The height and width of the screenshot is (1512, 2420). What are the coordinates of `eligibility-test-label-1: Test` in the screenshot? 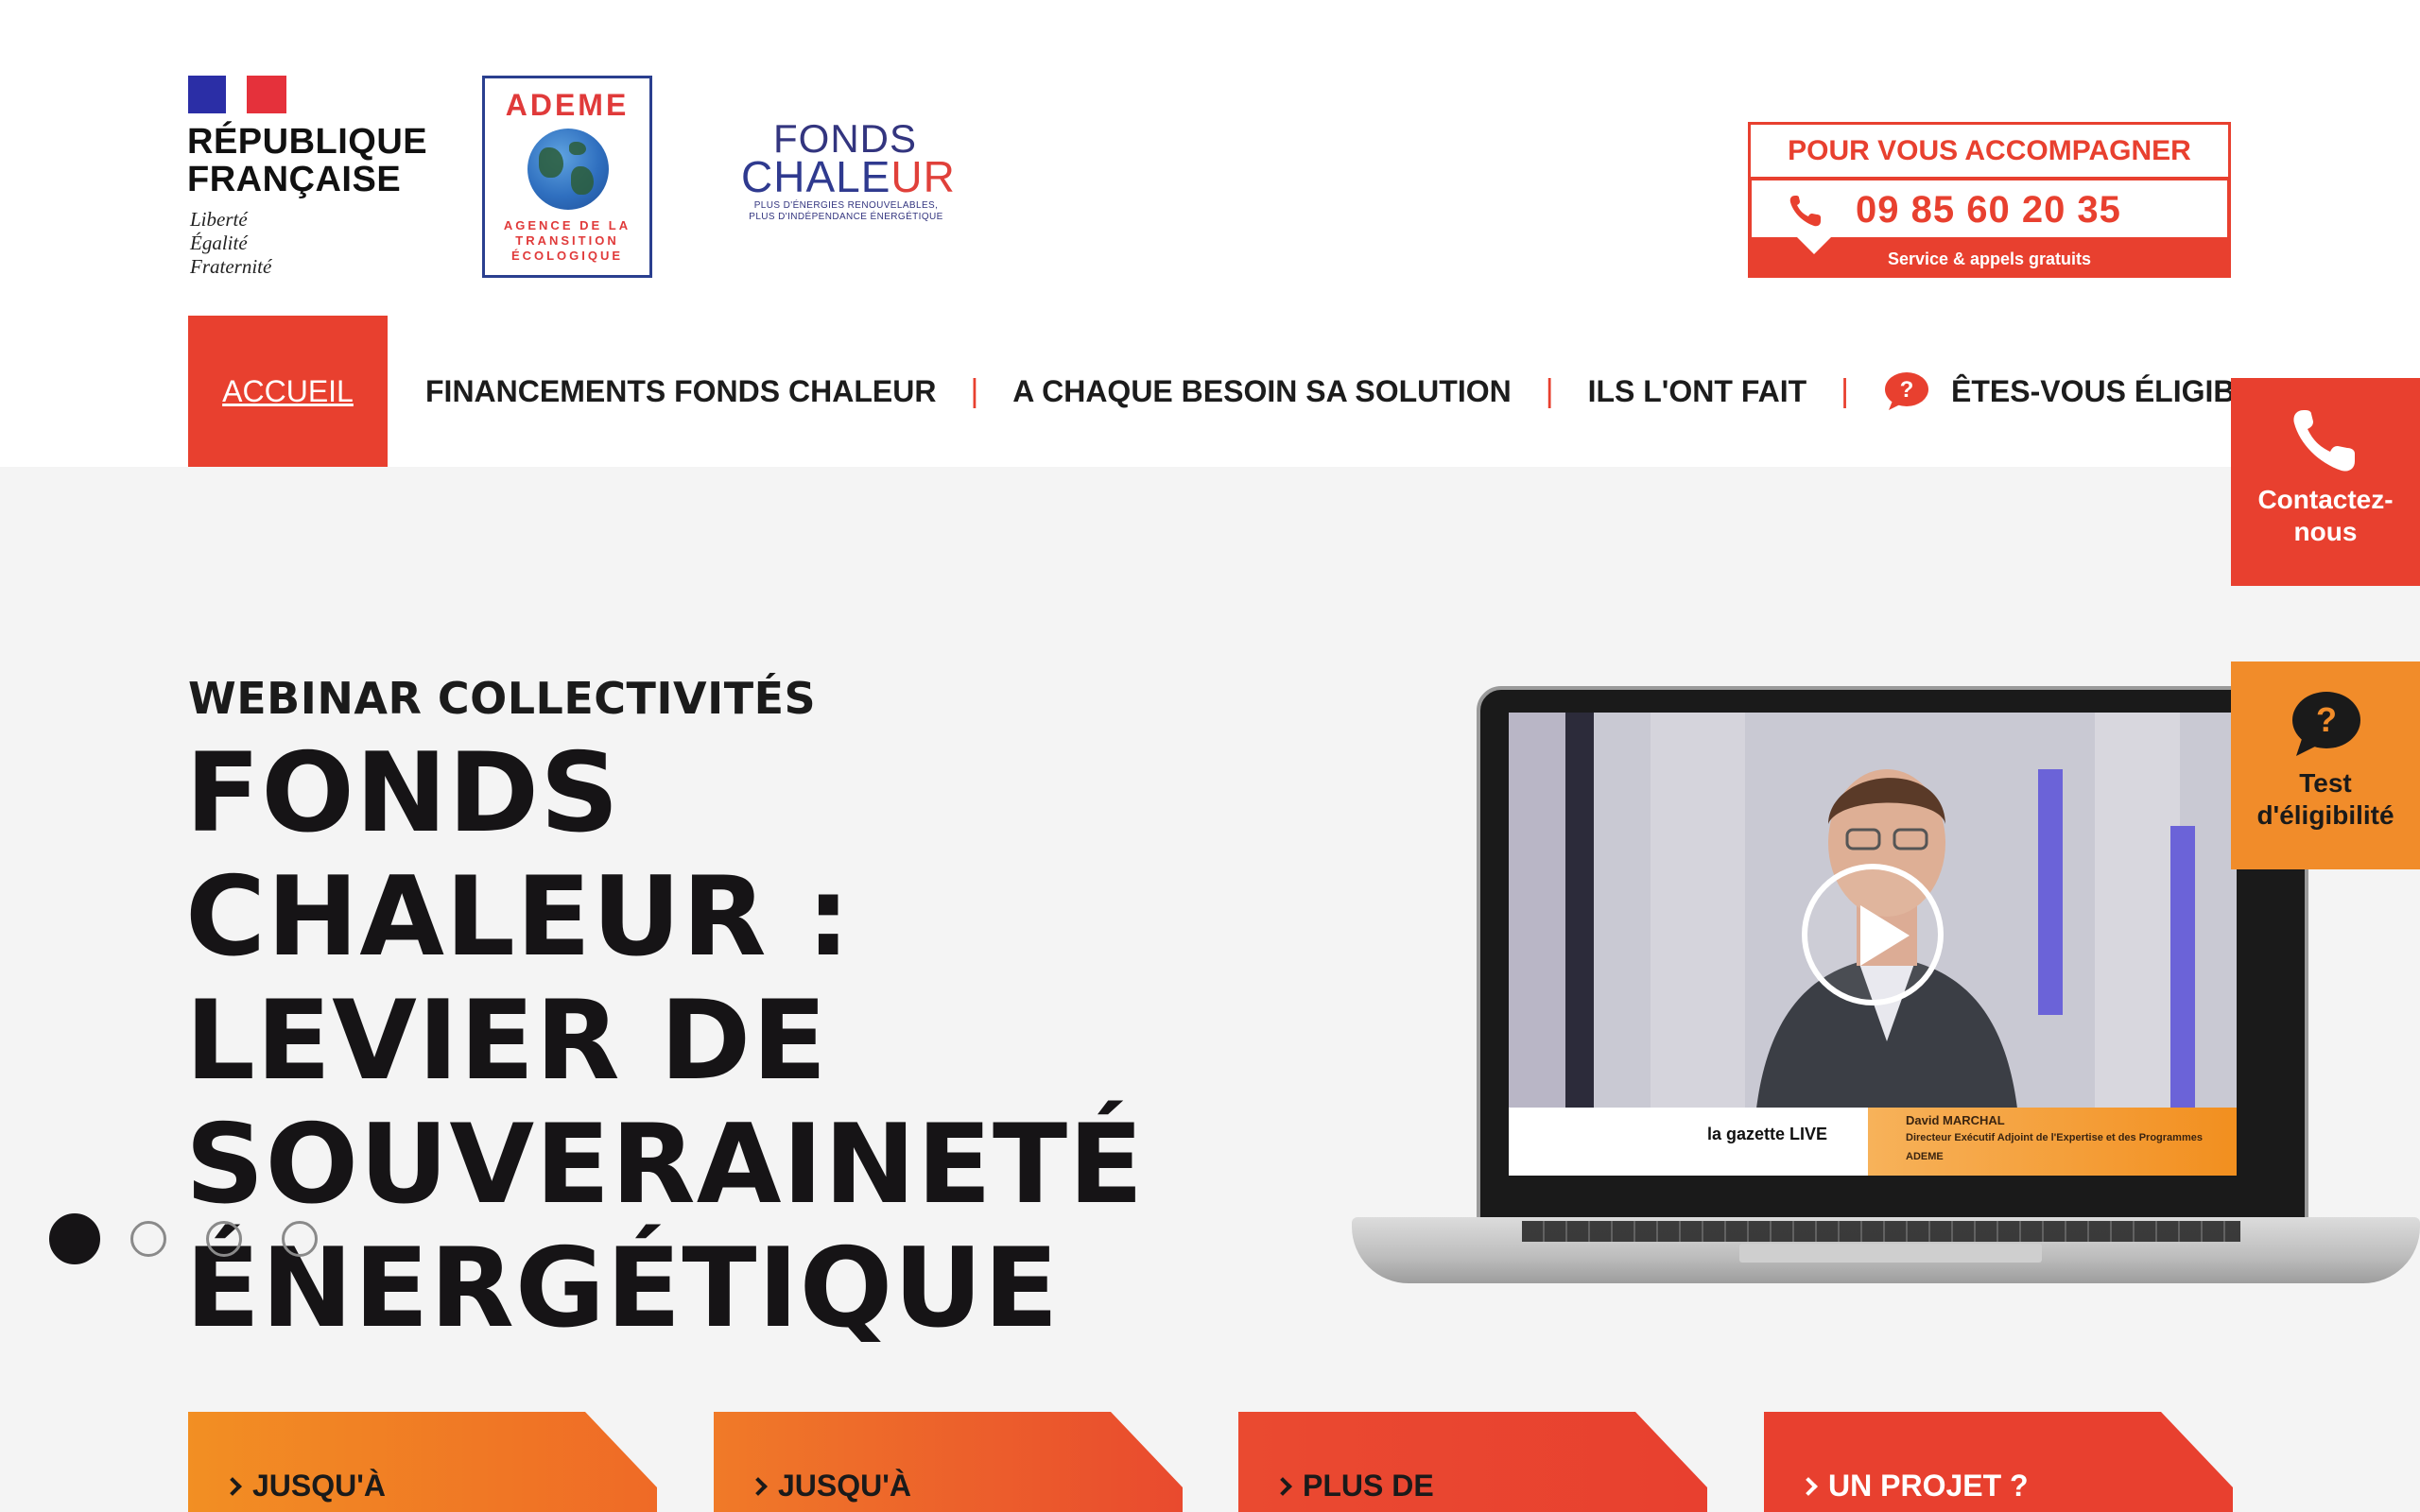 It's located at (2325, 783).